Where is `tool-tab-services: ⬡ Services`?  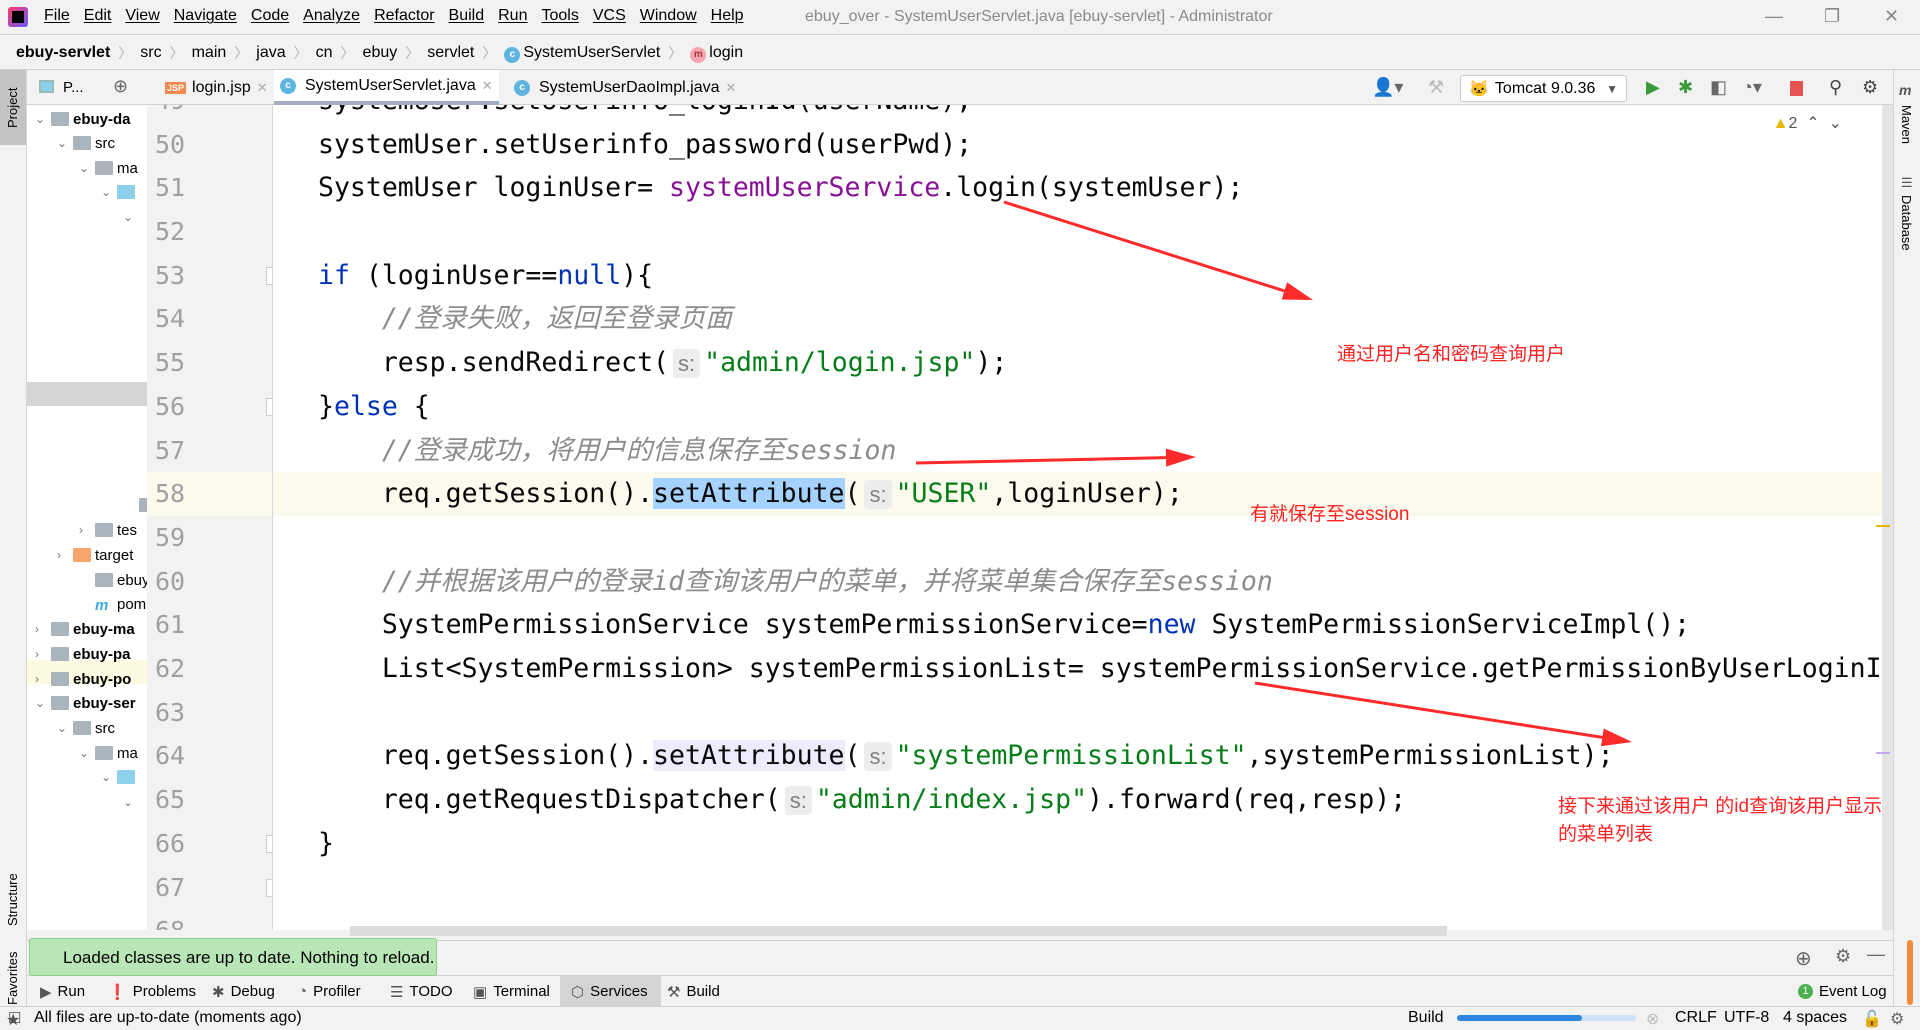
tool-tab-services: ⬡ Services is located at coordinates (609, 991).